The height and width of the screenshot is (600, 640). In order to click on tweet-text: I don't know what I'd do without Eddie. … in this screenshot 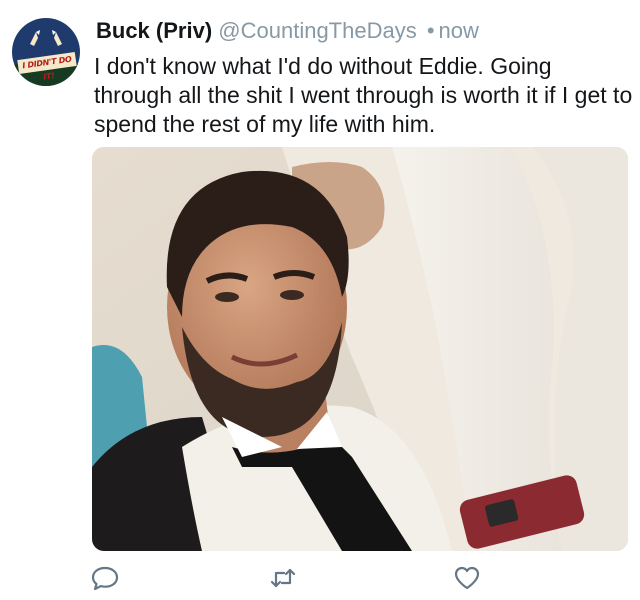, I will do `click(363, 95)`.